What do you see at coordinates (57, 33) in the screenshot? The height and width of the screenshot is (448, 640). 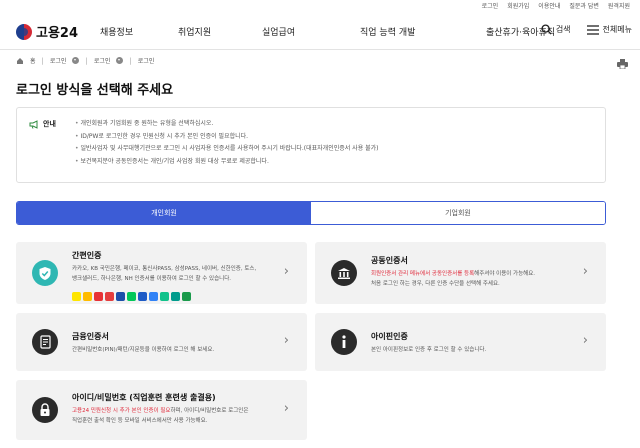 I see `logo-text: 고용24` at bounding box center [57, 33].